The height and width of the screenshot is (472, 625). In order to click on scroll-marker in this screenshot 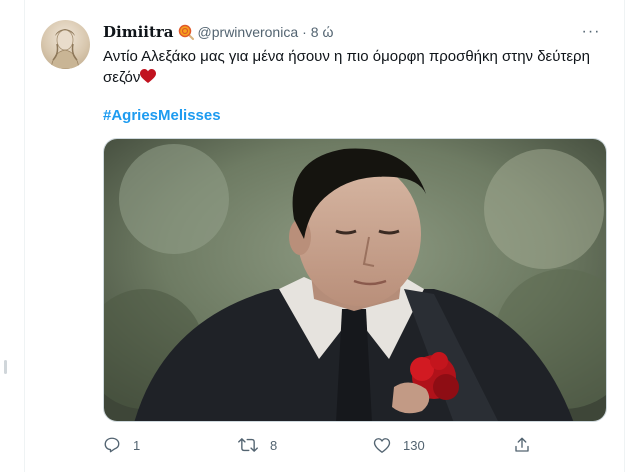, I will do `click(5, 367)`.